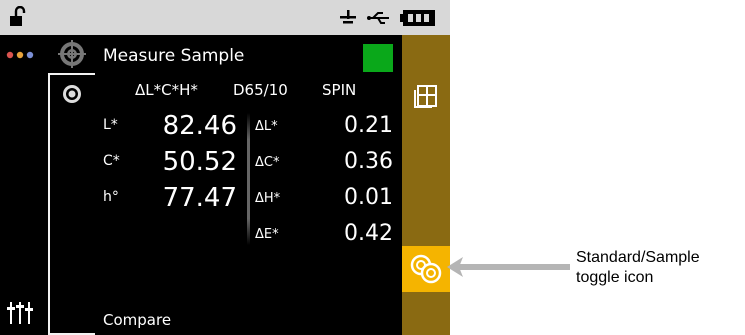 This screenshot has height=335, width=745. Describe the element at coordinates (638, 257) in the screenshot. I see `callout-line-1: Standard/Sample` at that location.